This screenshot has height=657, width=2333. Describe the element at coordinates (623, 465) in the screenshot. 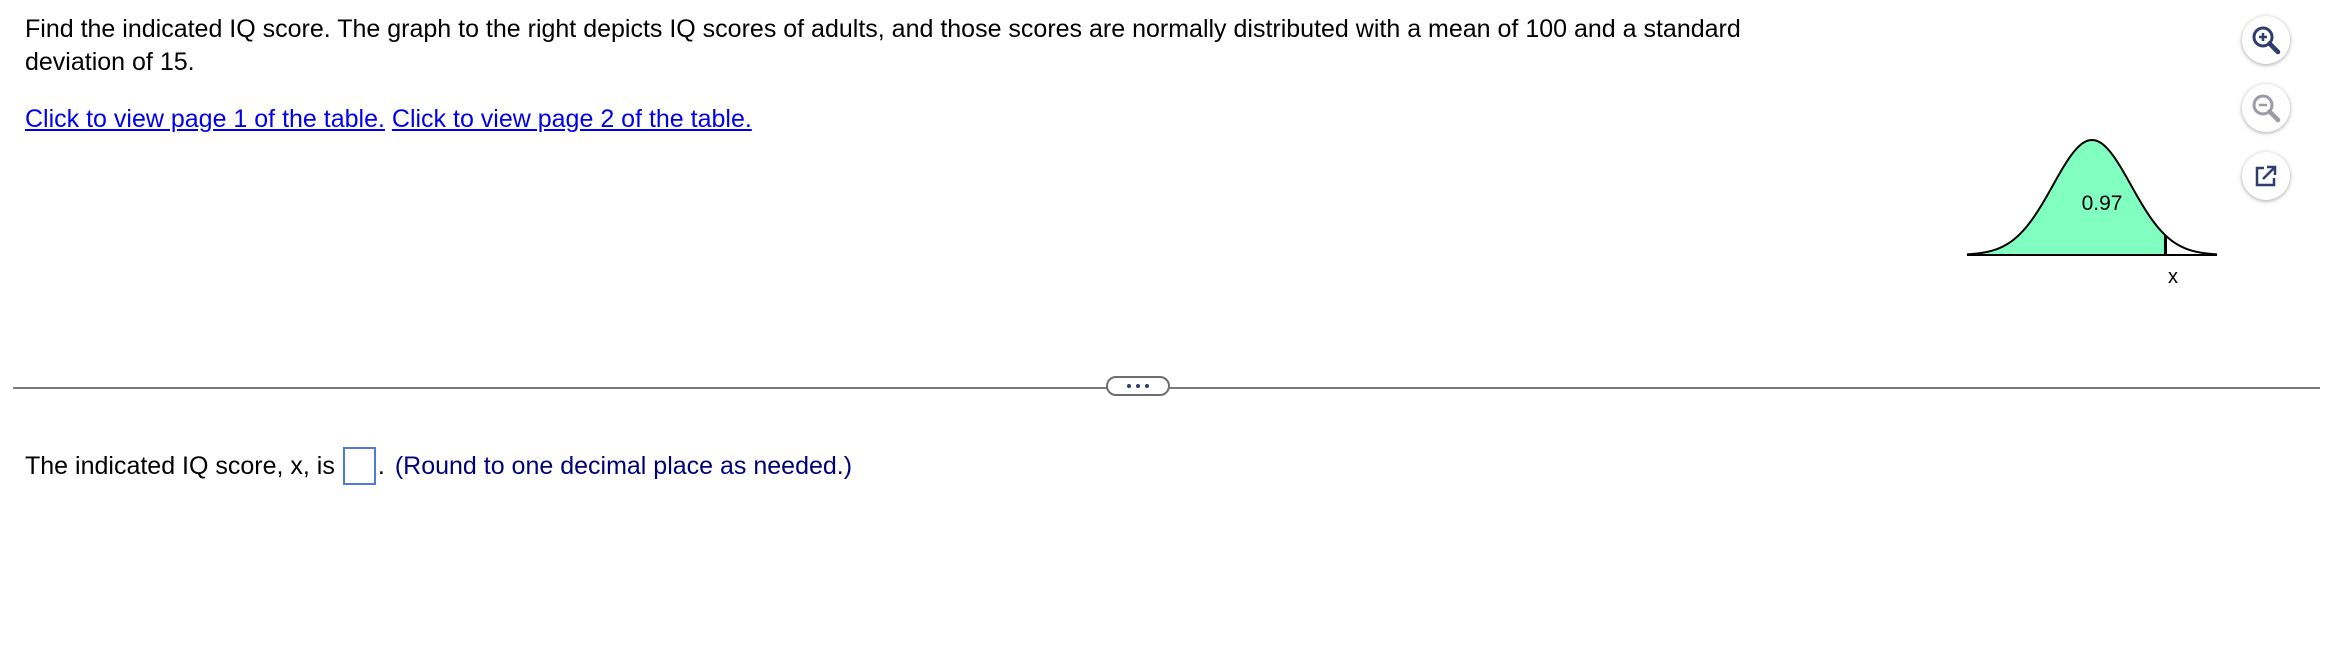

I see `rounding-hint: (Round to one decimal place as needed.)` at that location.